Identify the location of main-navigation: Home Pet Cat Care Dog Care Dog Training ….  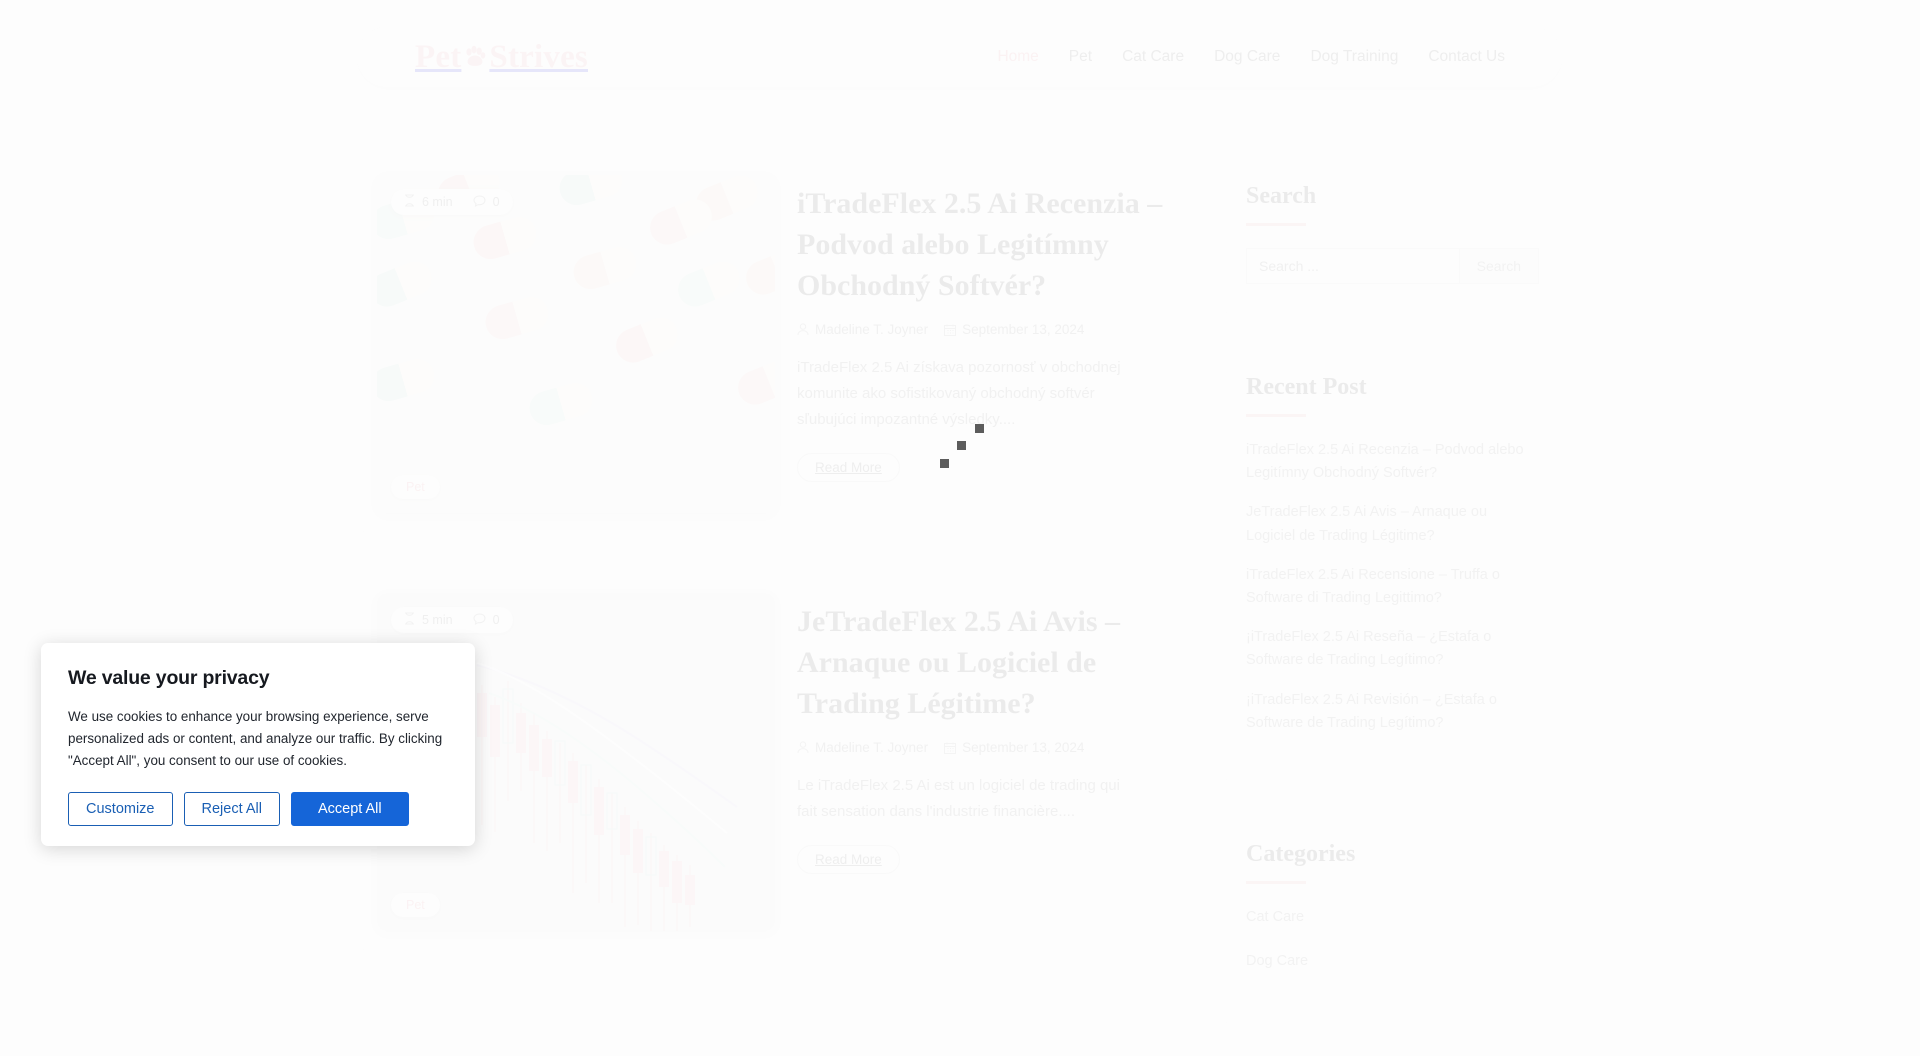
(1251, 57).